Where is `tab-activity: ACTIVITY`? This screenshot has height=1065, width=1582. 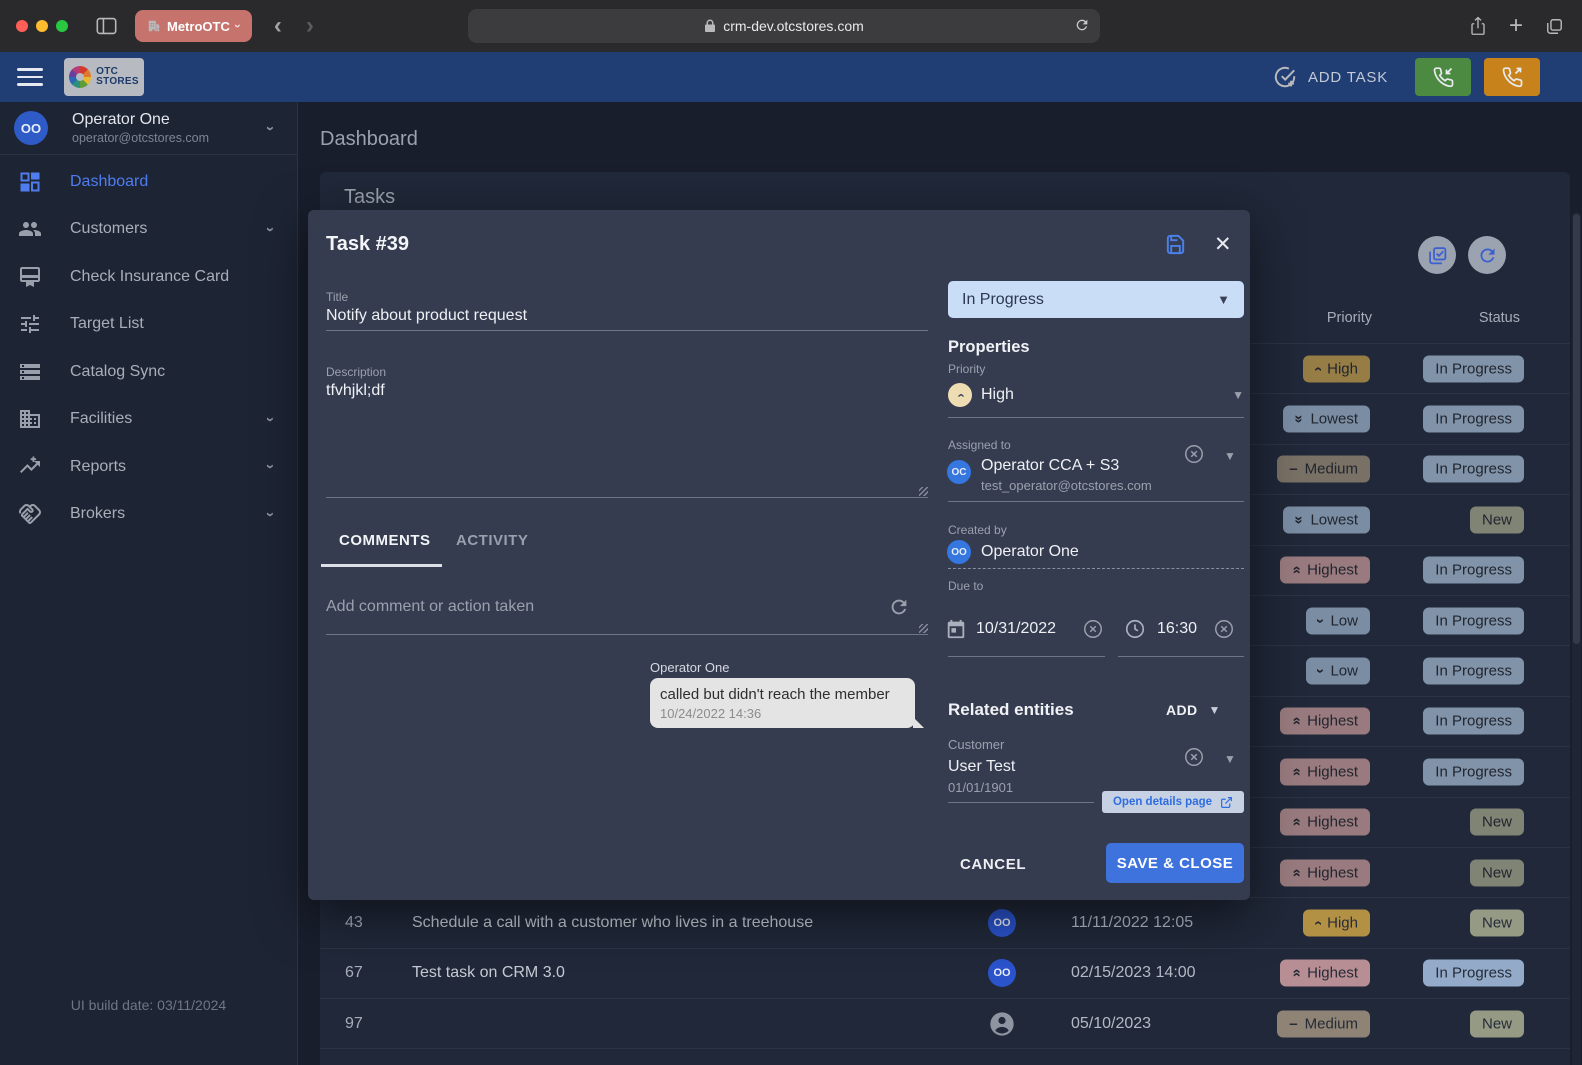 tab-activity: ACTIVITY is located at coordinates (492, 540).